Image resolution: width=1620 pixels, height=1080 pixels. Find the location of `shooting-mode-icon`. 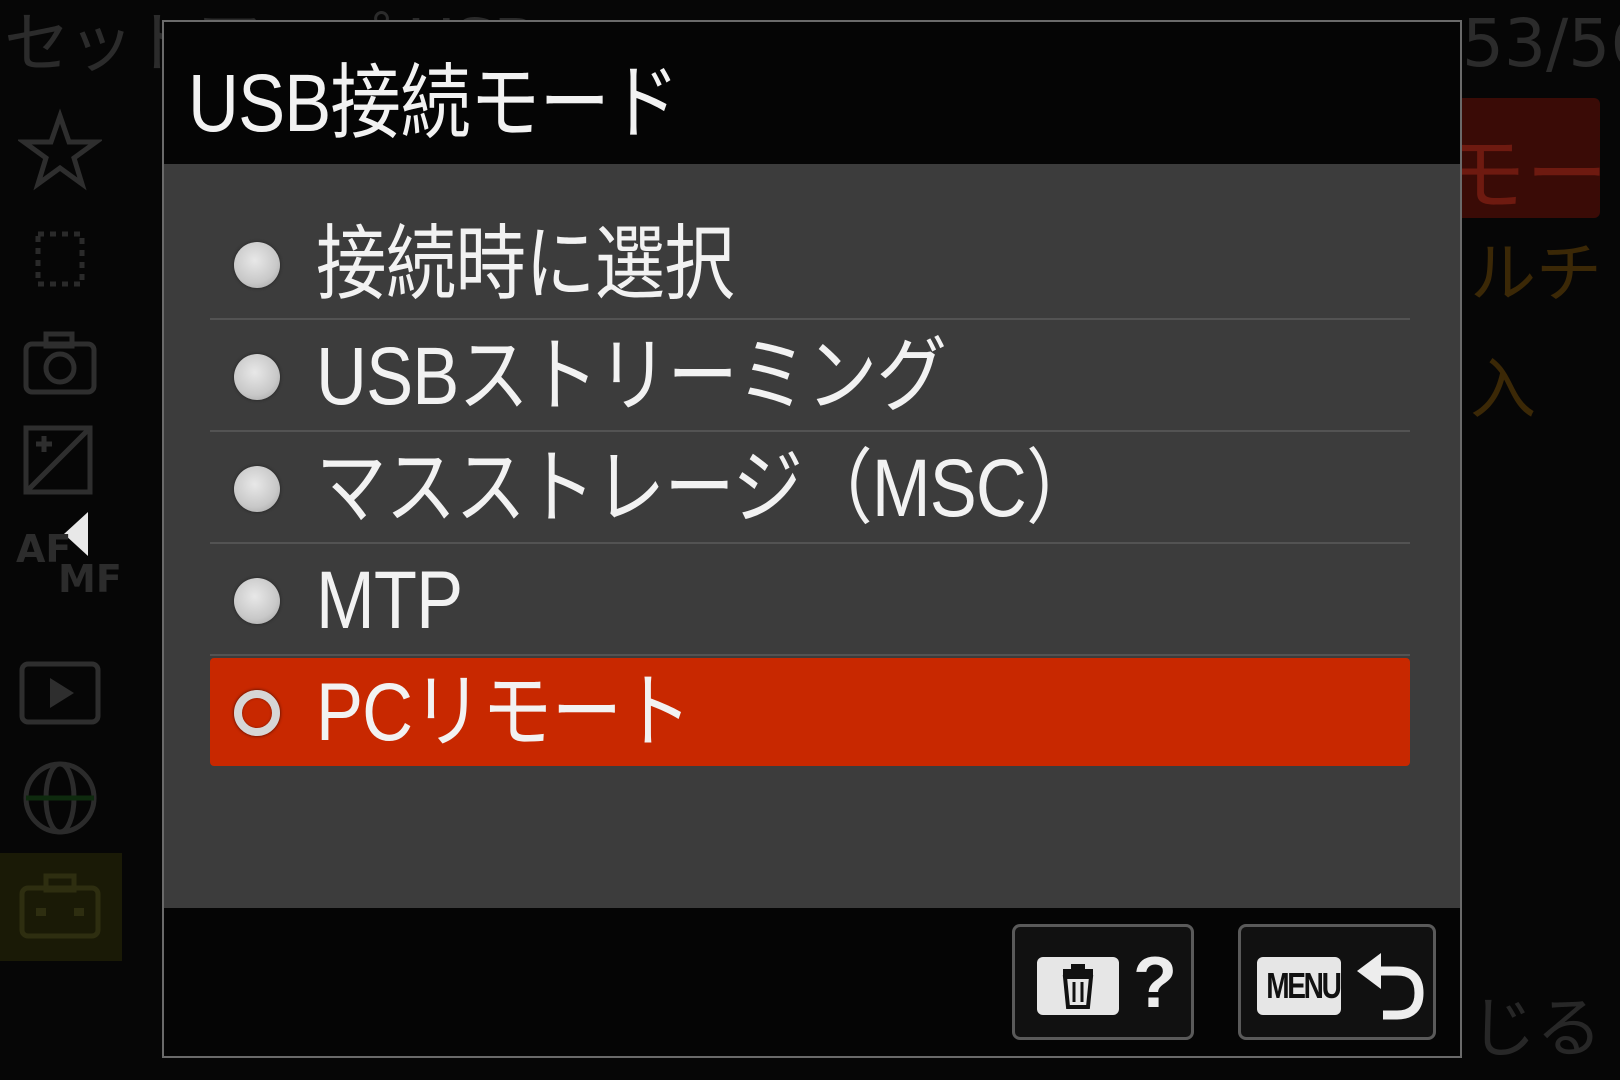

shooting-mode-icon is located at coordinates (60, 256).